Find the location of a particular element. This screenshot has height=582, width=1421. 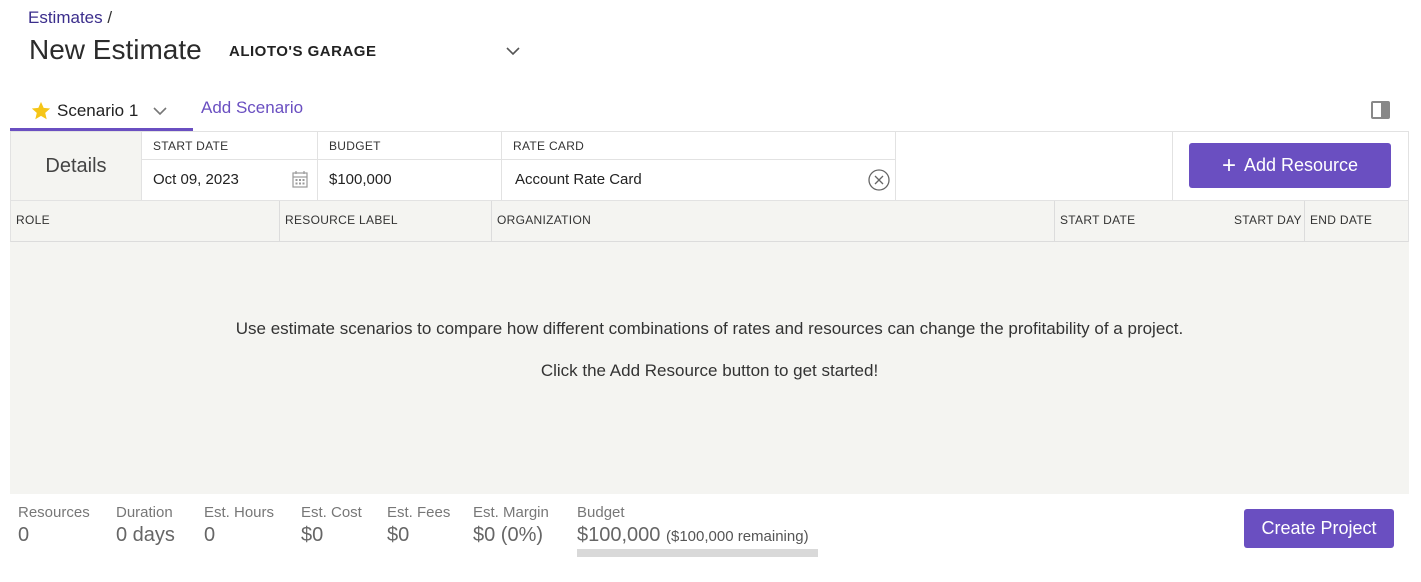

rate-card-label: RATE CARD is located at coordinates (698, 146).